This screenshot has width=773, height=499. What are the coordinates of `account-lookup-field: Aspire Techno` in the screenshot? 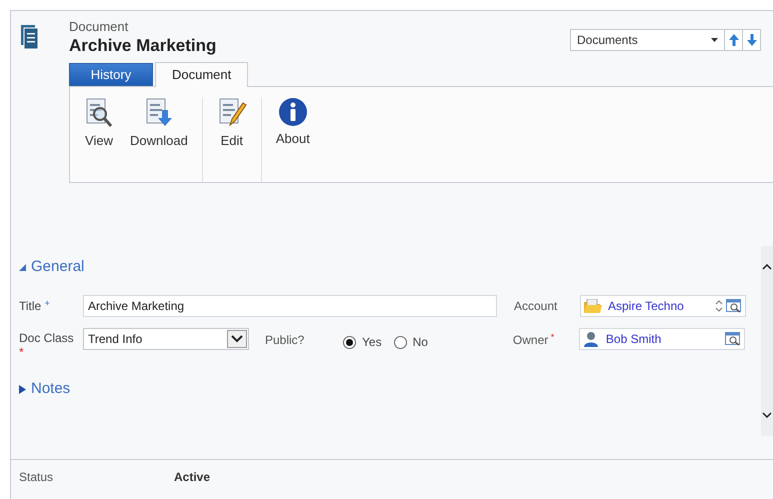 It's located at (663, 306).